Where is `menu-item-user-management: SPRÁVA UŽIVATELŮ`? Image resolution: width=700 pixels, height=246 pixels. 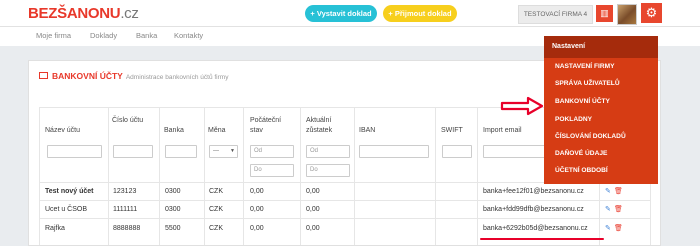
menu-item-user-management: SPRÁVA UŽIVATELŮ is located at coordinates (587, 83).